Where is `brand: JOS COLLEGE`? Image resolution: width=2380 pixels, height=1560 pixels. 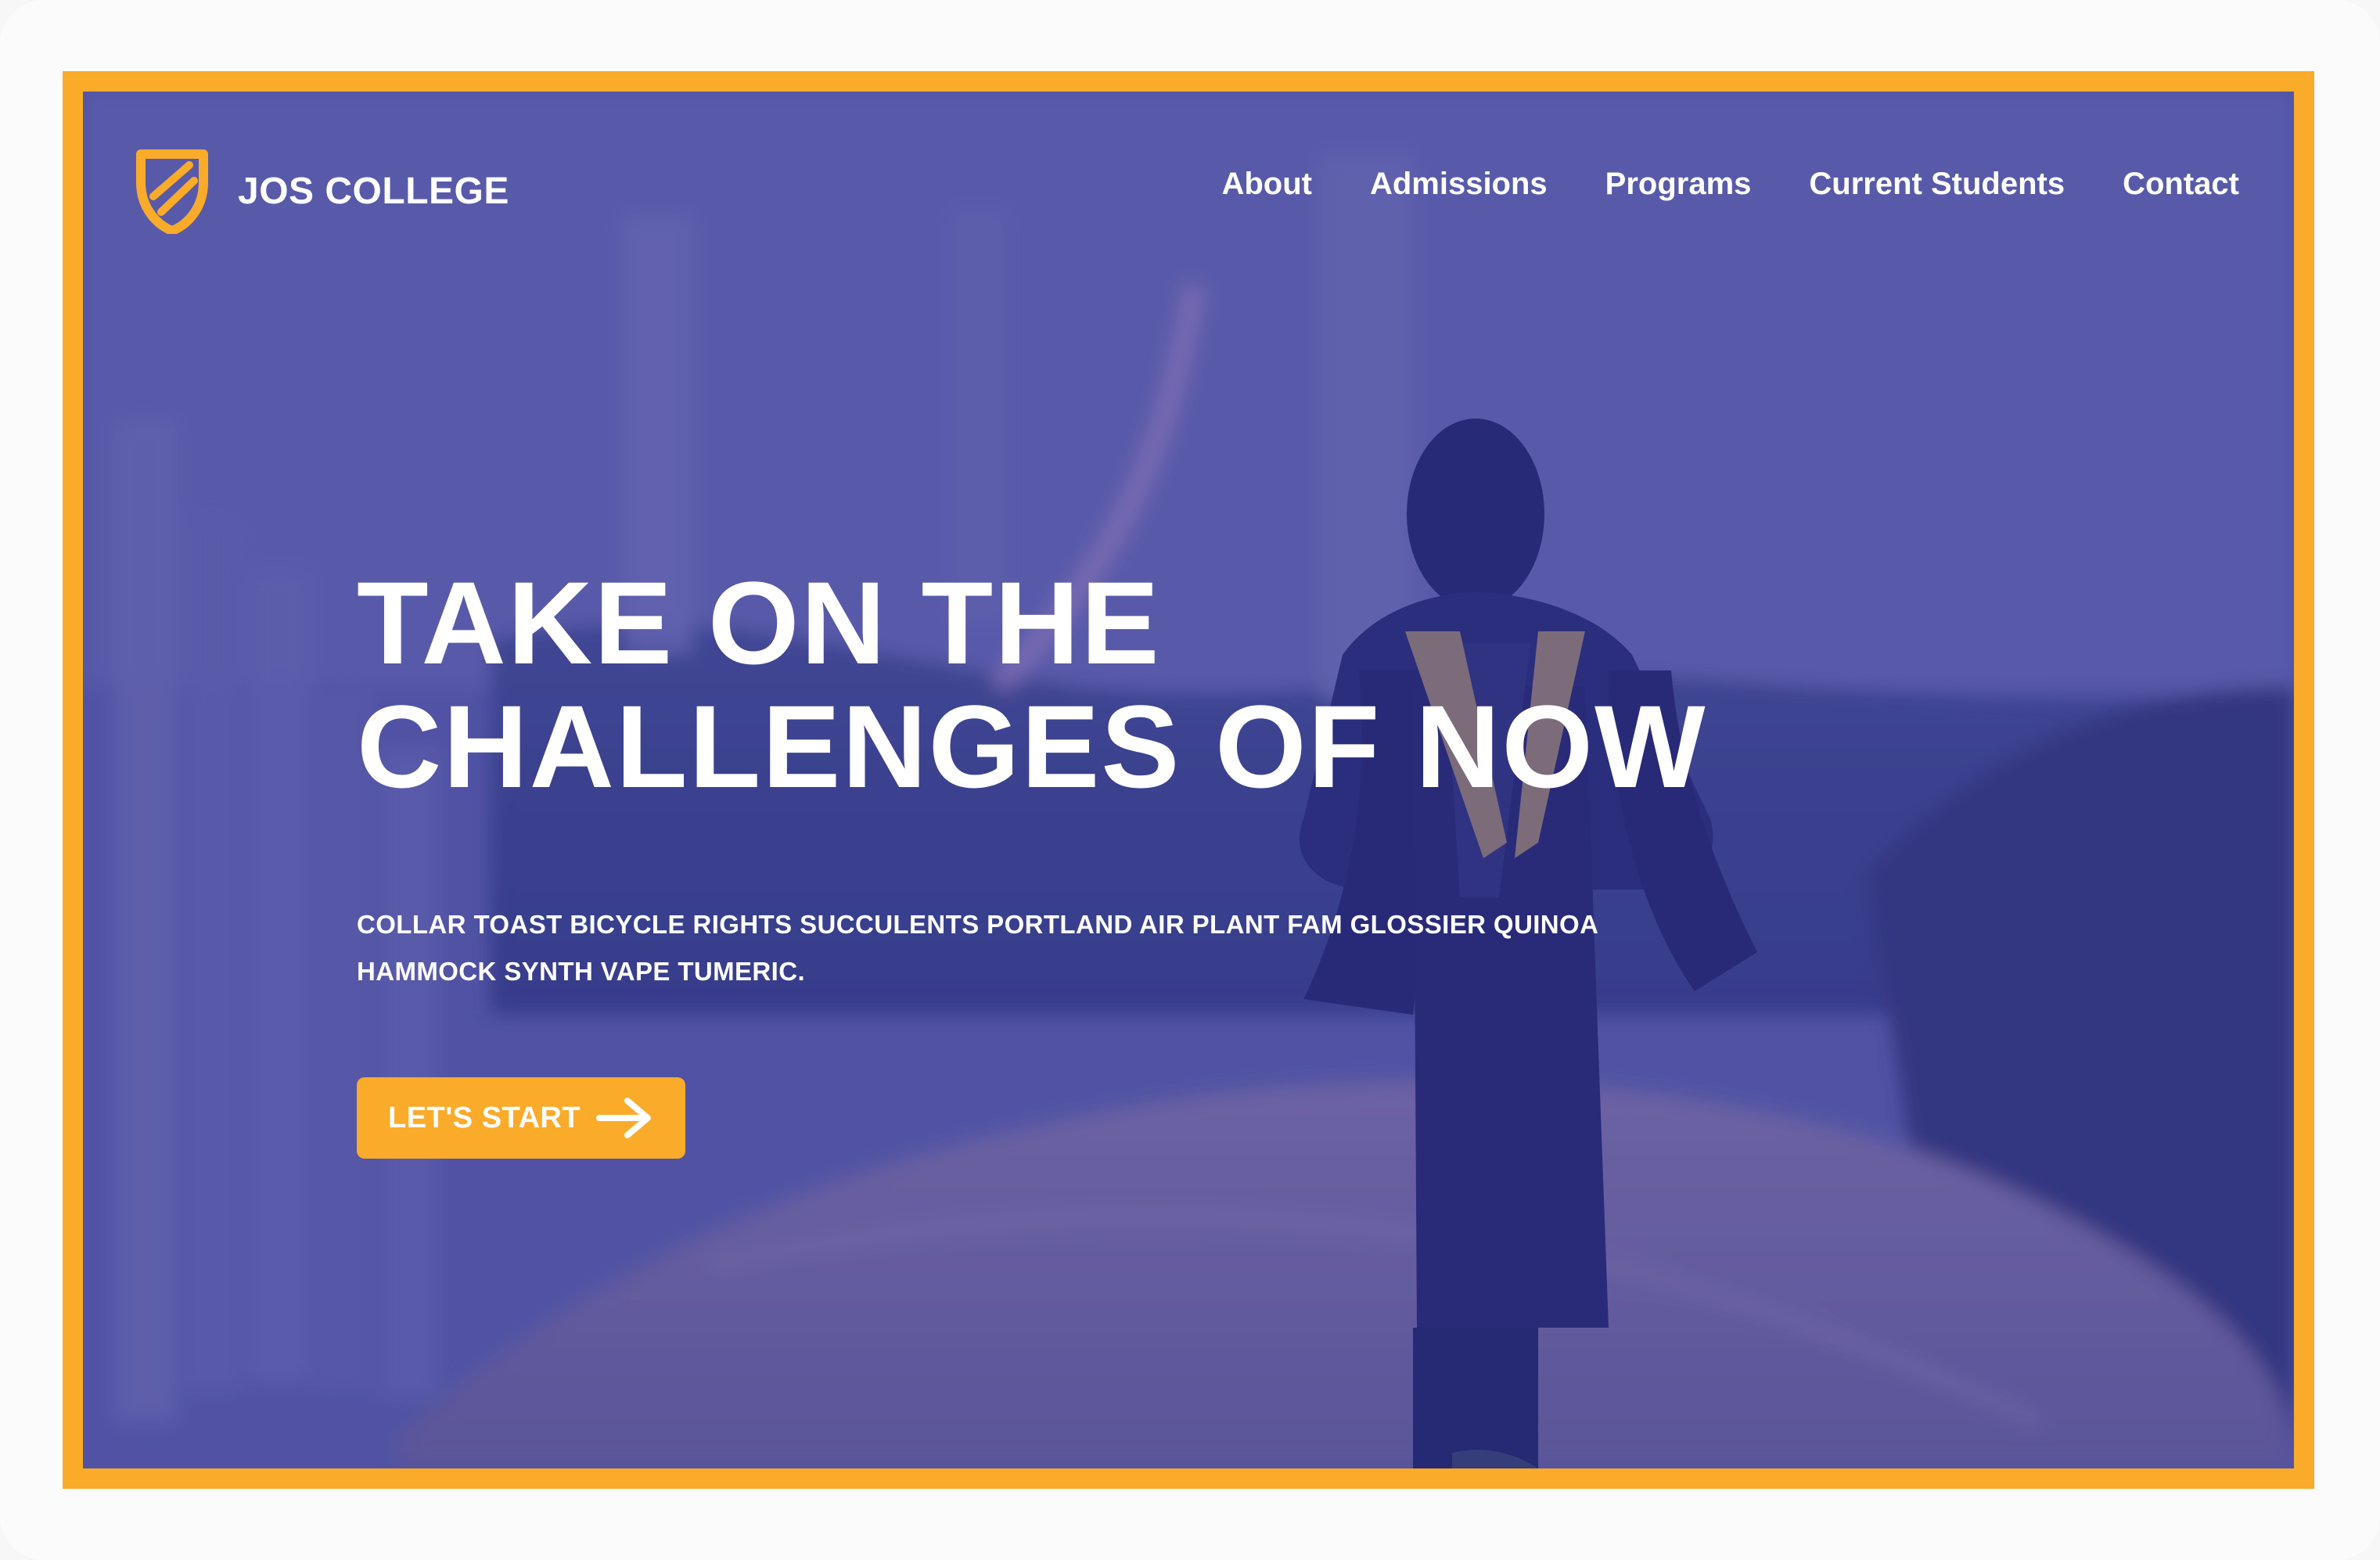
brand: JOS COLLEGE is located at coordinates (322, 191).